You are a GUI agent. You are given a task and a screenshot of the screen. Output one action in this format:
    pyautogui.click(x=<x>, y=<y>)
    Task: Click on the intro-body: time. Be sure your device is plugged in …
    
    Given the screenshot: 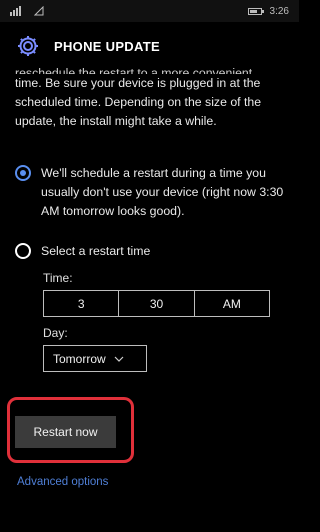 What is the action you would take?
    pyautogui.click(x=138, y=102)
    